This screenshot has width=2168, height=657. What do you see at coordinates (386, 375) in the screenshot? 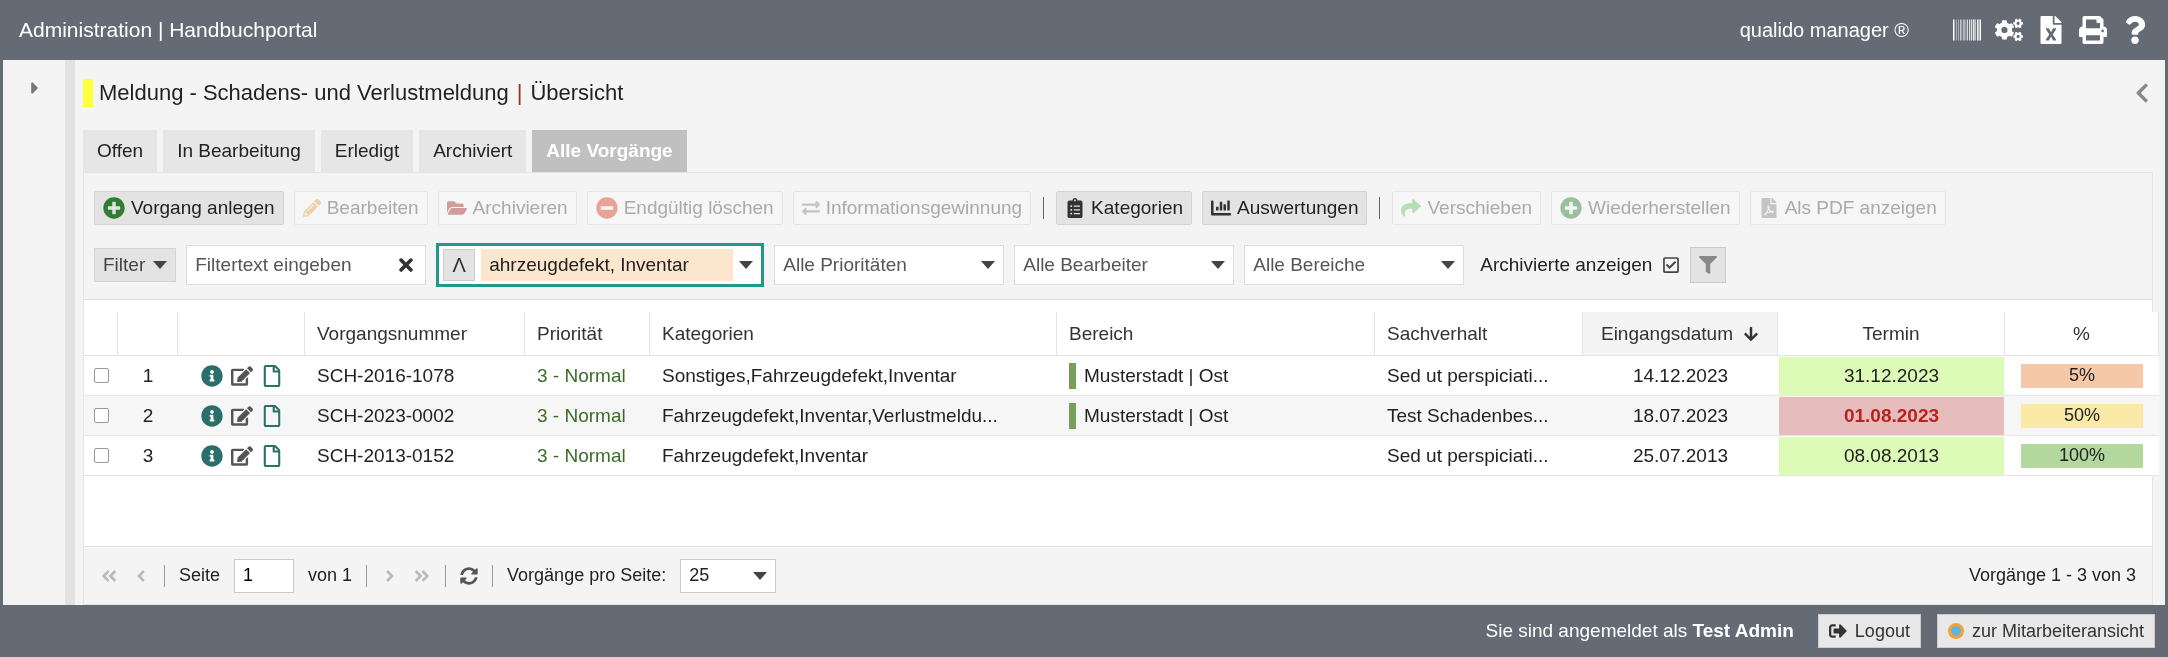
I see `table-cell: SCH-2016-1078` at bounding box center [386, 375].